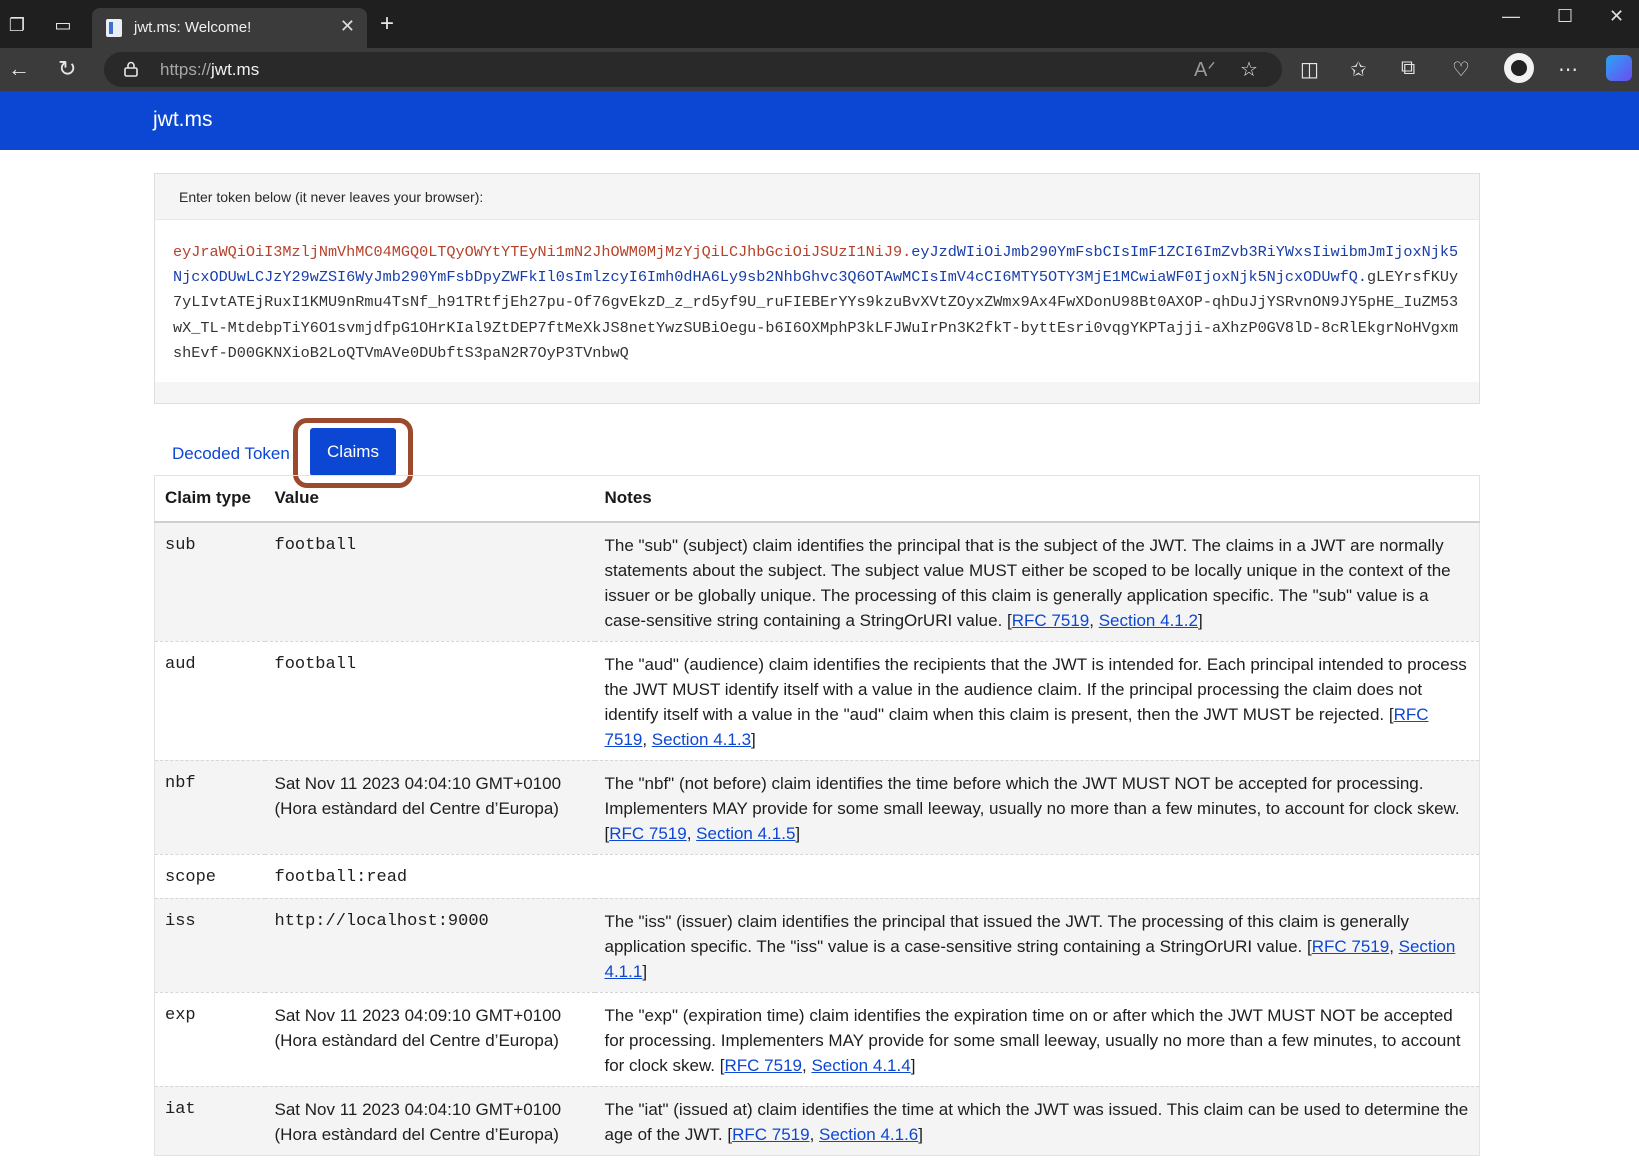  What do you see at coordinates (231, 454) in the screenshot?
I see `tab-decoded-token: Decoded Token` at bounding box center [231, 454].